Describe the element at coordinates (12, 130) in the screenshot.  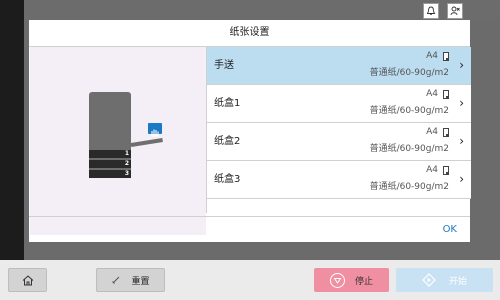
I see `left-dark-strip` at that location.